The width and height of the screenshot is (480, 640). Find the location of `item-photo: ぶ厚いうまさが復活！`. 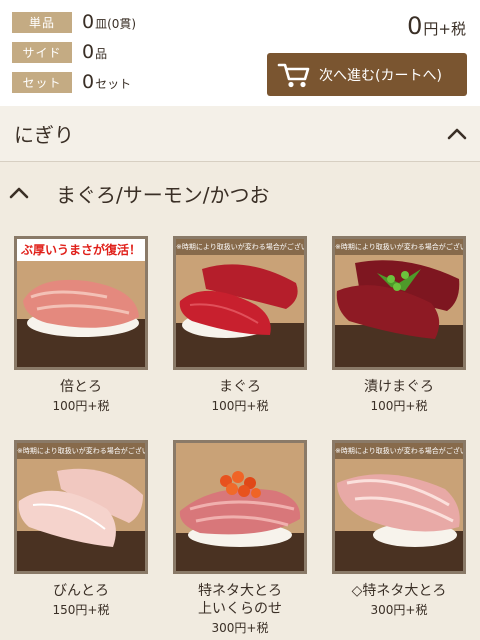

item-photo: ぶ厚いうまさが復活！ is located at coordinates (81, 303).